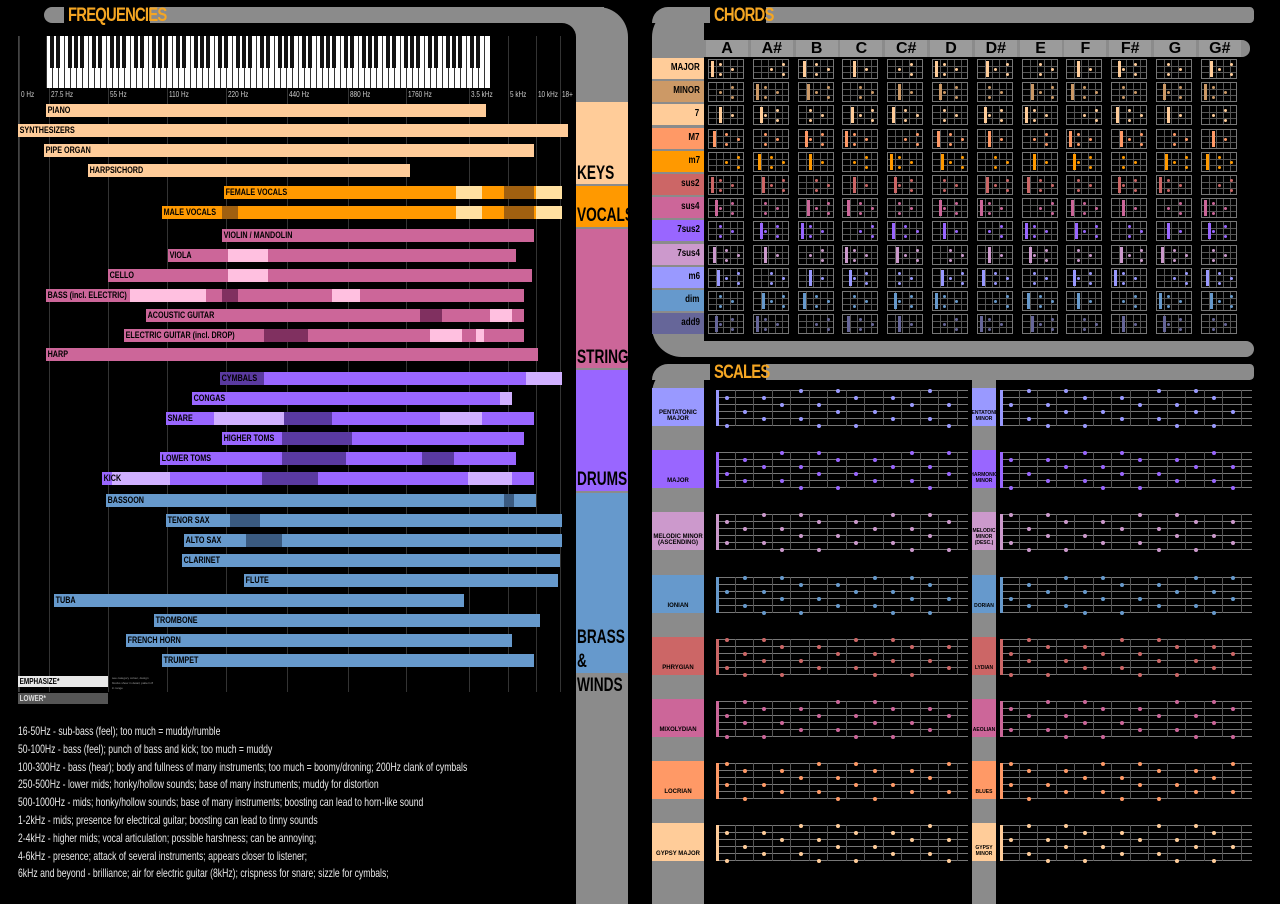 The image size is (1280, 904). I want to click on frequency-bar: BASS (incl. ELECTRIC), so click(285, 295).